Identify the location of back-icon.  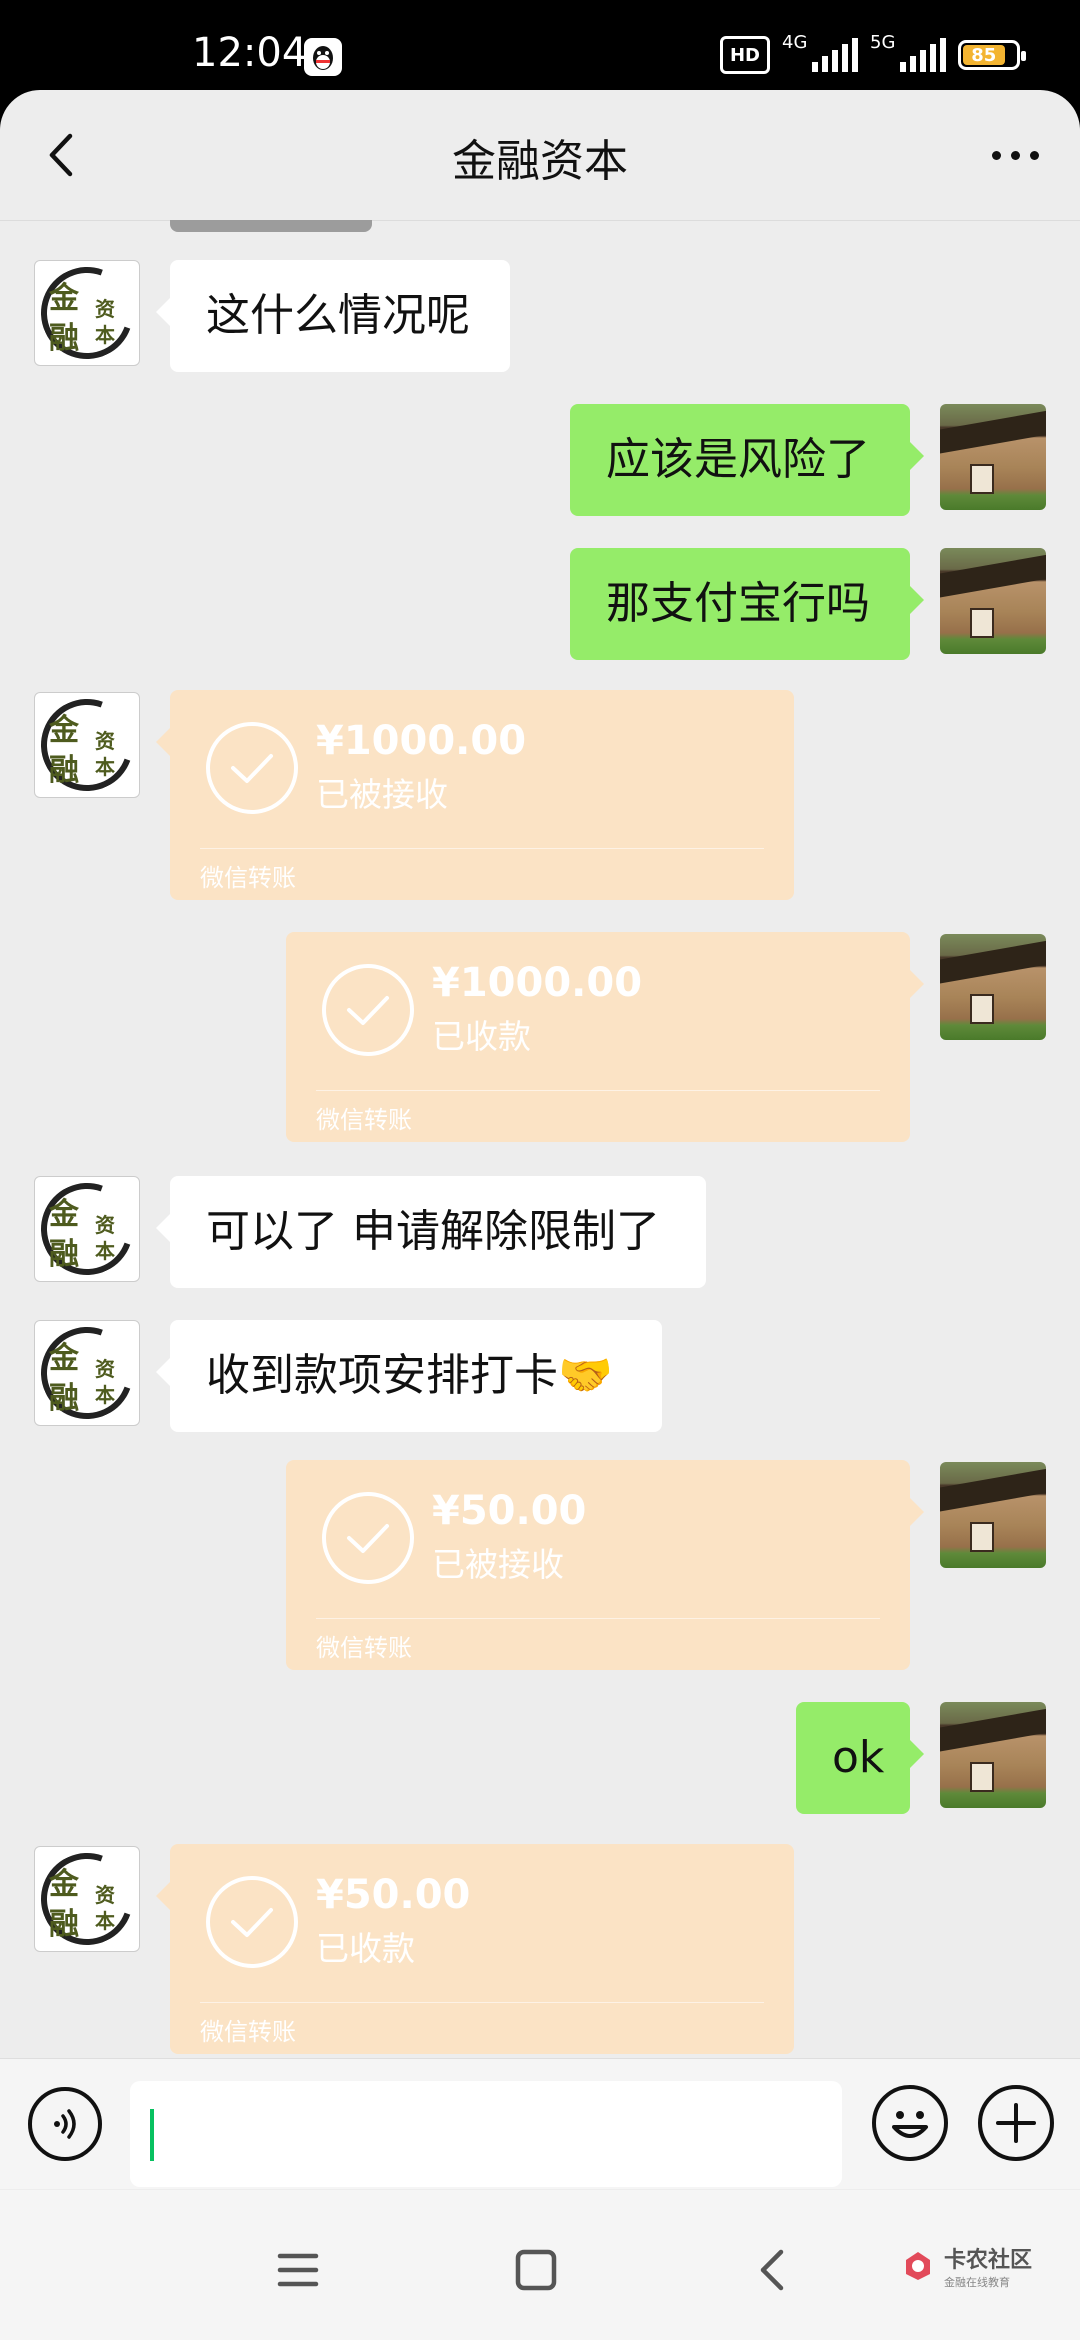
(772, 2270).